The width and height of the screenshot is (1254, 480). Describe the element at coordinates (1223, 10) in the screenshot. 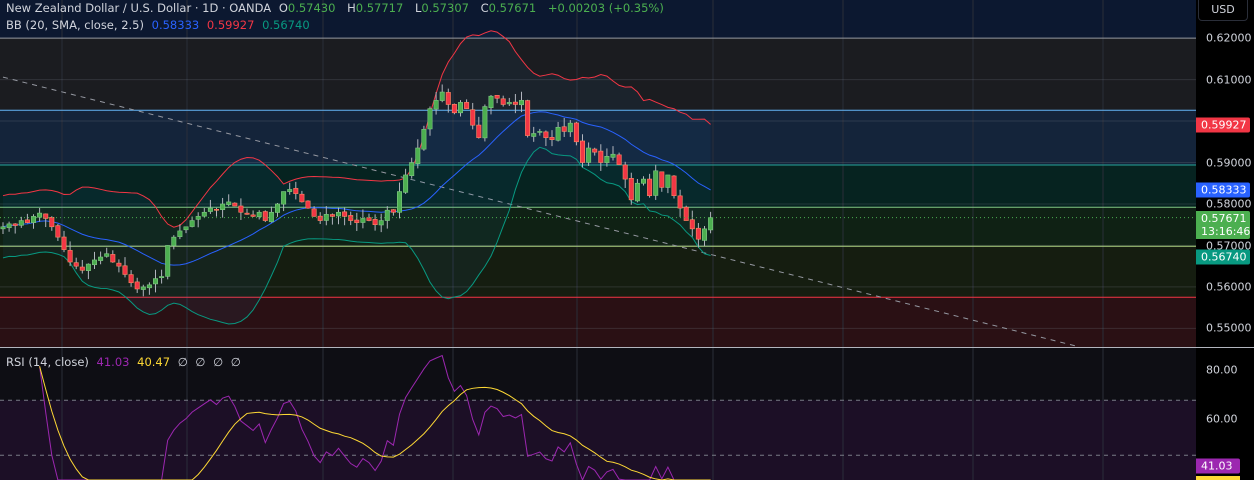

I see `currency-button: USD` at that location.